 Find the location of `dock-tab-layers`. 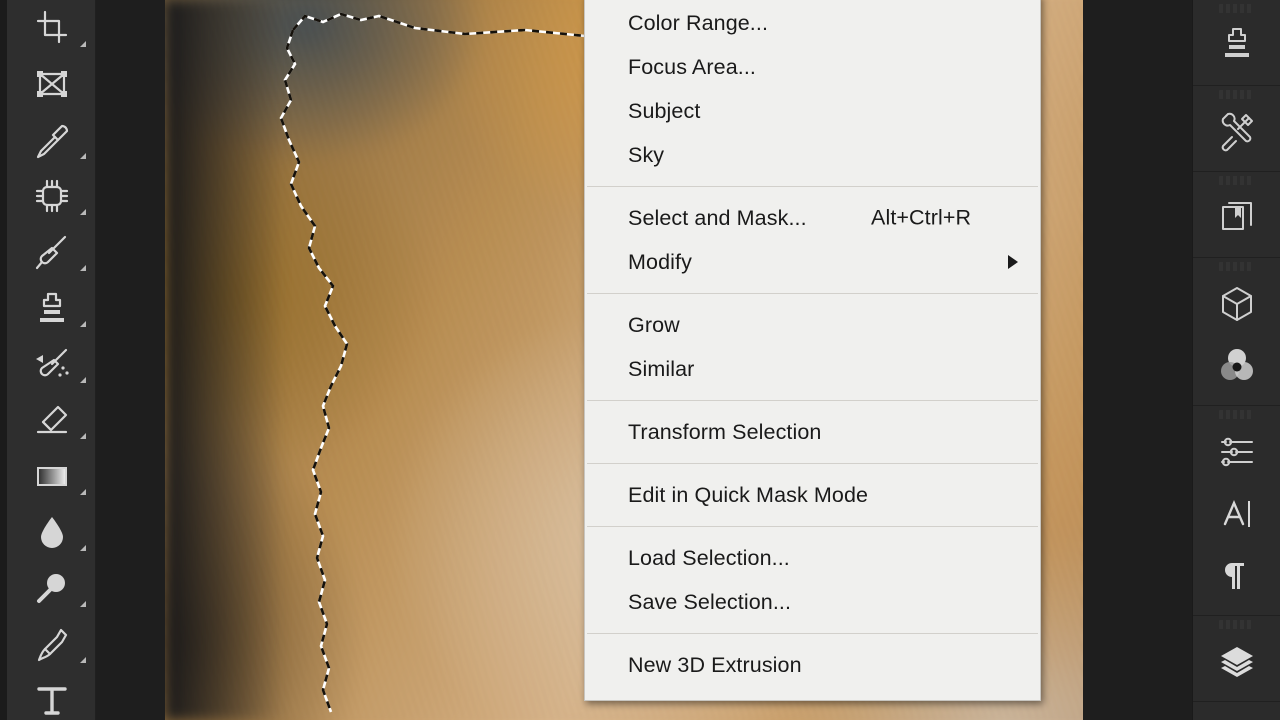

dock-tab-layers is located at coordinates (1236, 662).